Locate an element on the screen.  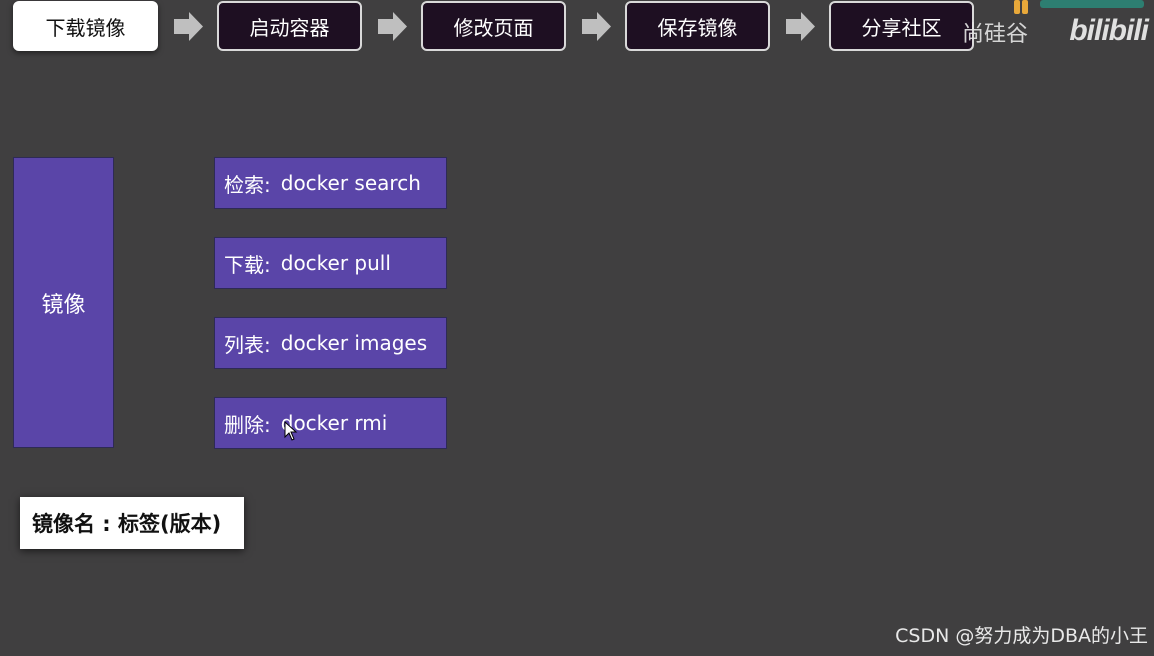
step-modify-page: 修改页面 is located at coordinates (493, 26).